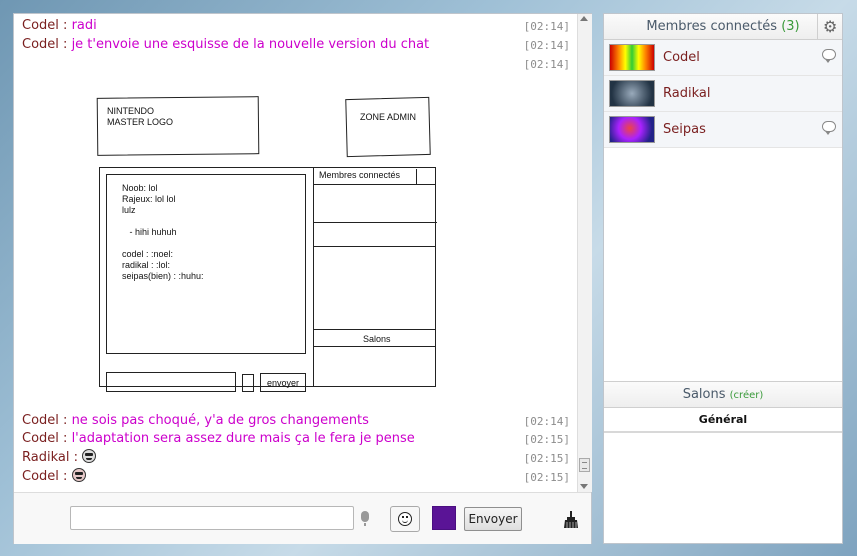 The image size is (857, 556). I want to click on rooms-header: Salons (créer), so click(723, 394).